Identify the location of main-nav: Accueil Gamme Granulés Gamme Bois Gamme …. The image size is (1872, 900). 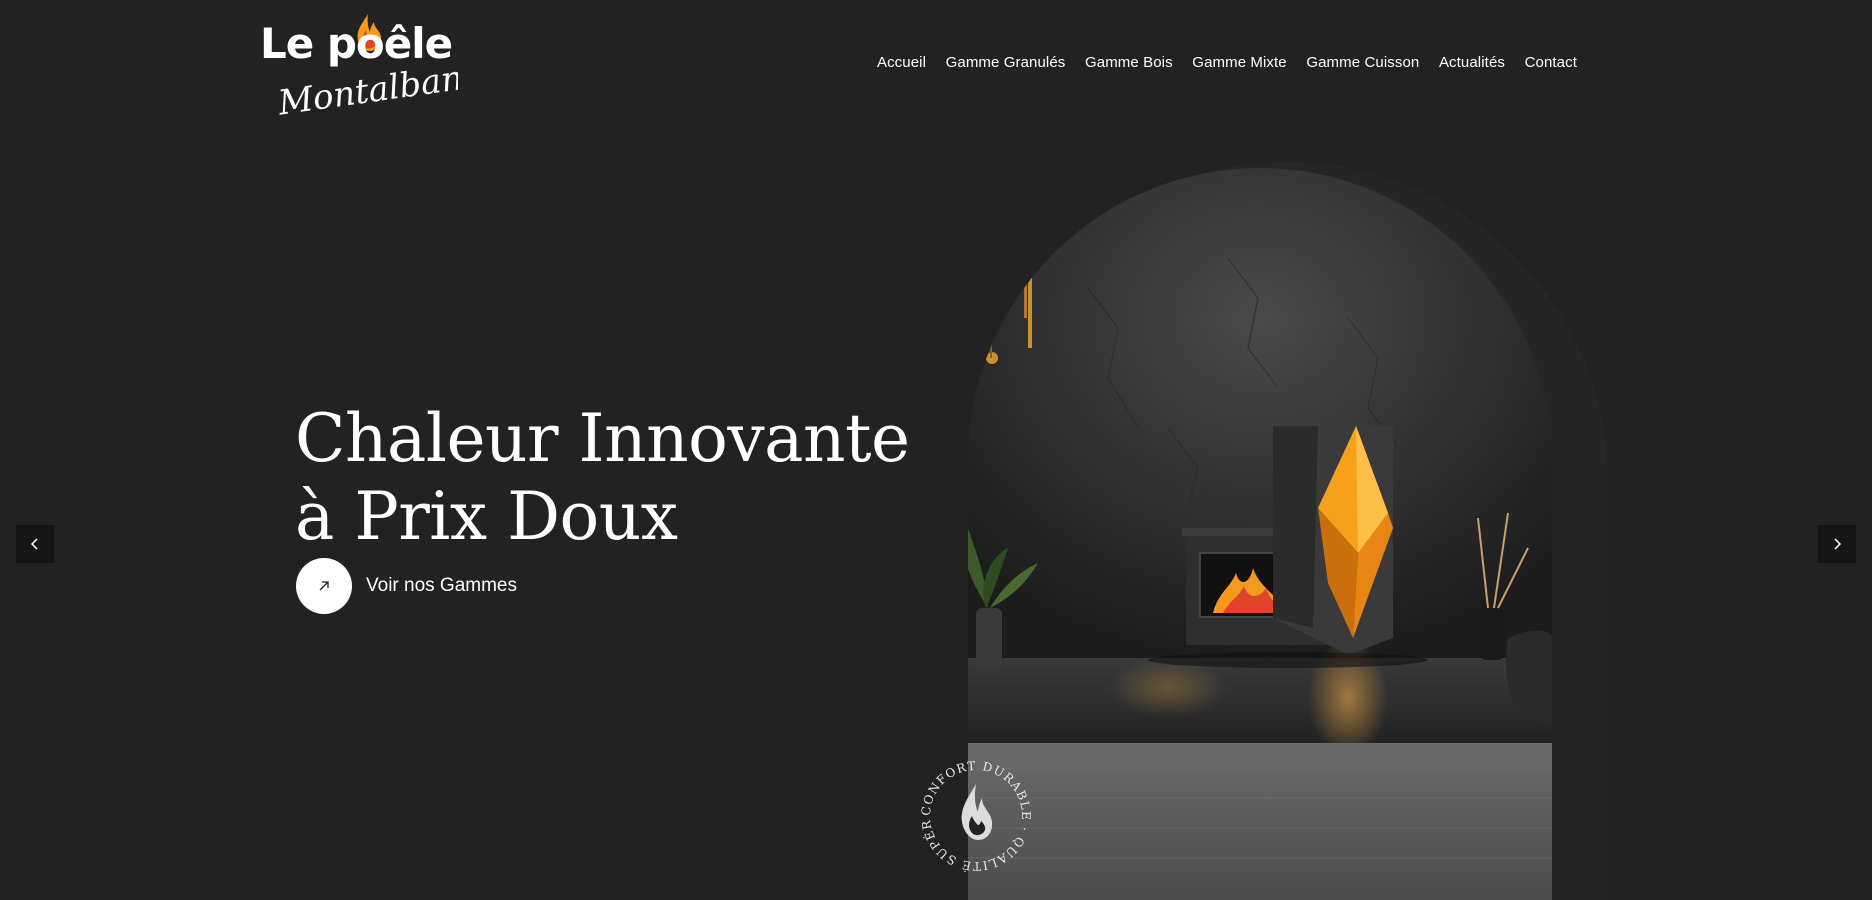
(1222, 63).